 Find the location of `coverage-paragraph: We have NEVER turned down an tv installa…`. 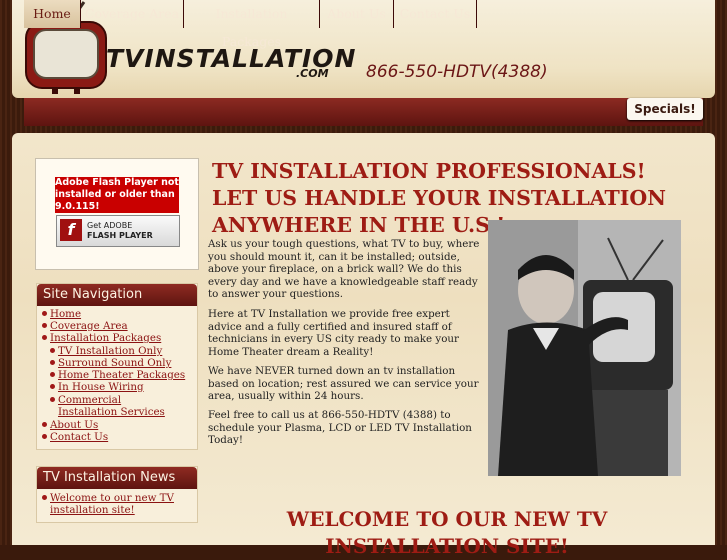

coverage-paragraph: We have NEVER turned down an tv installa… is located at coordinates (343, 383).